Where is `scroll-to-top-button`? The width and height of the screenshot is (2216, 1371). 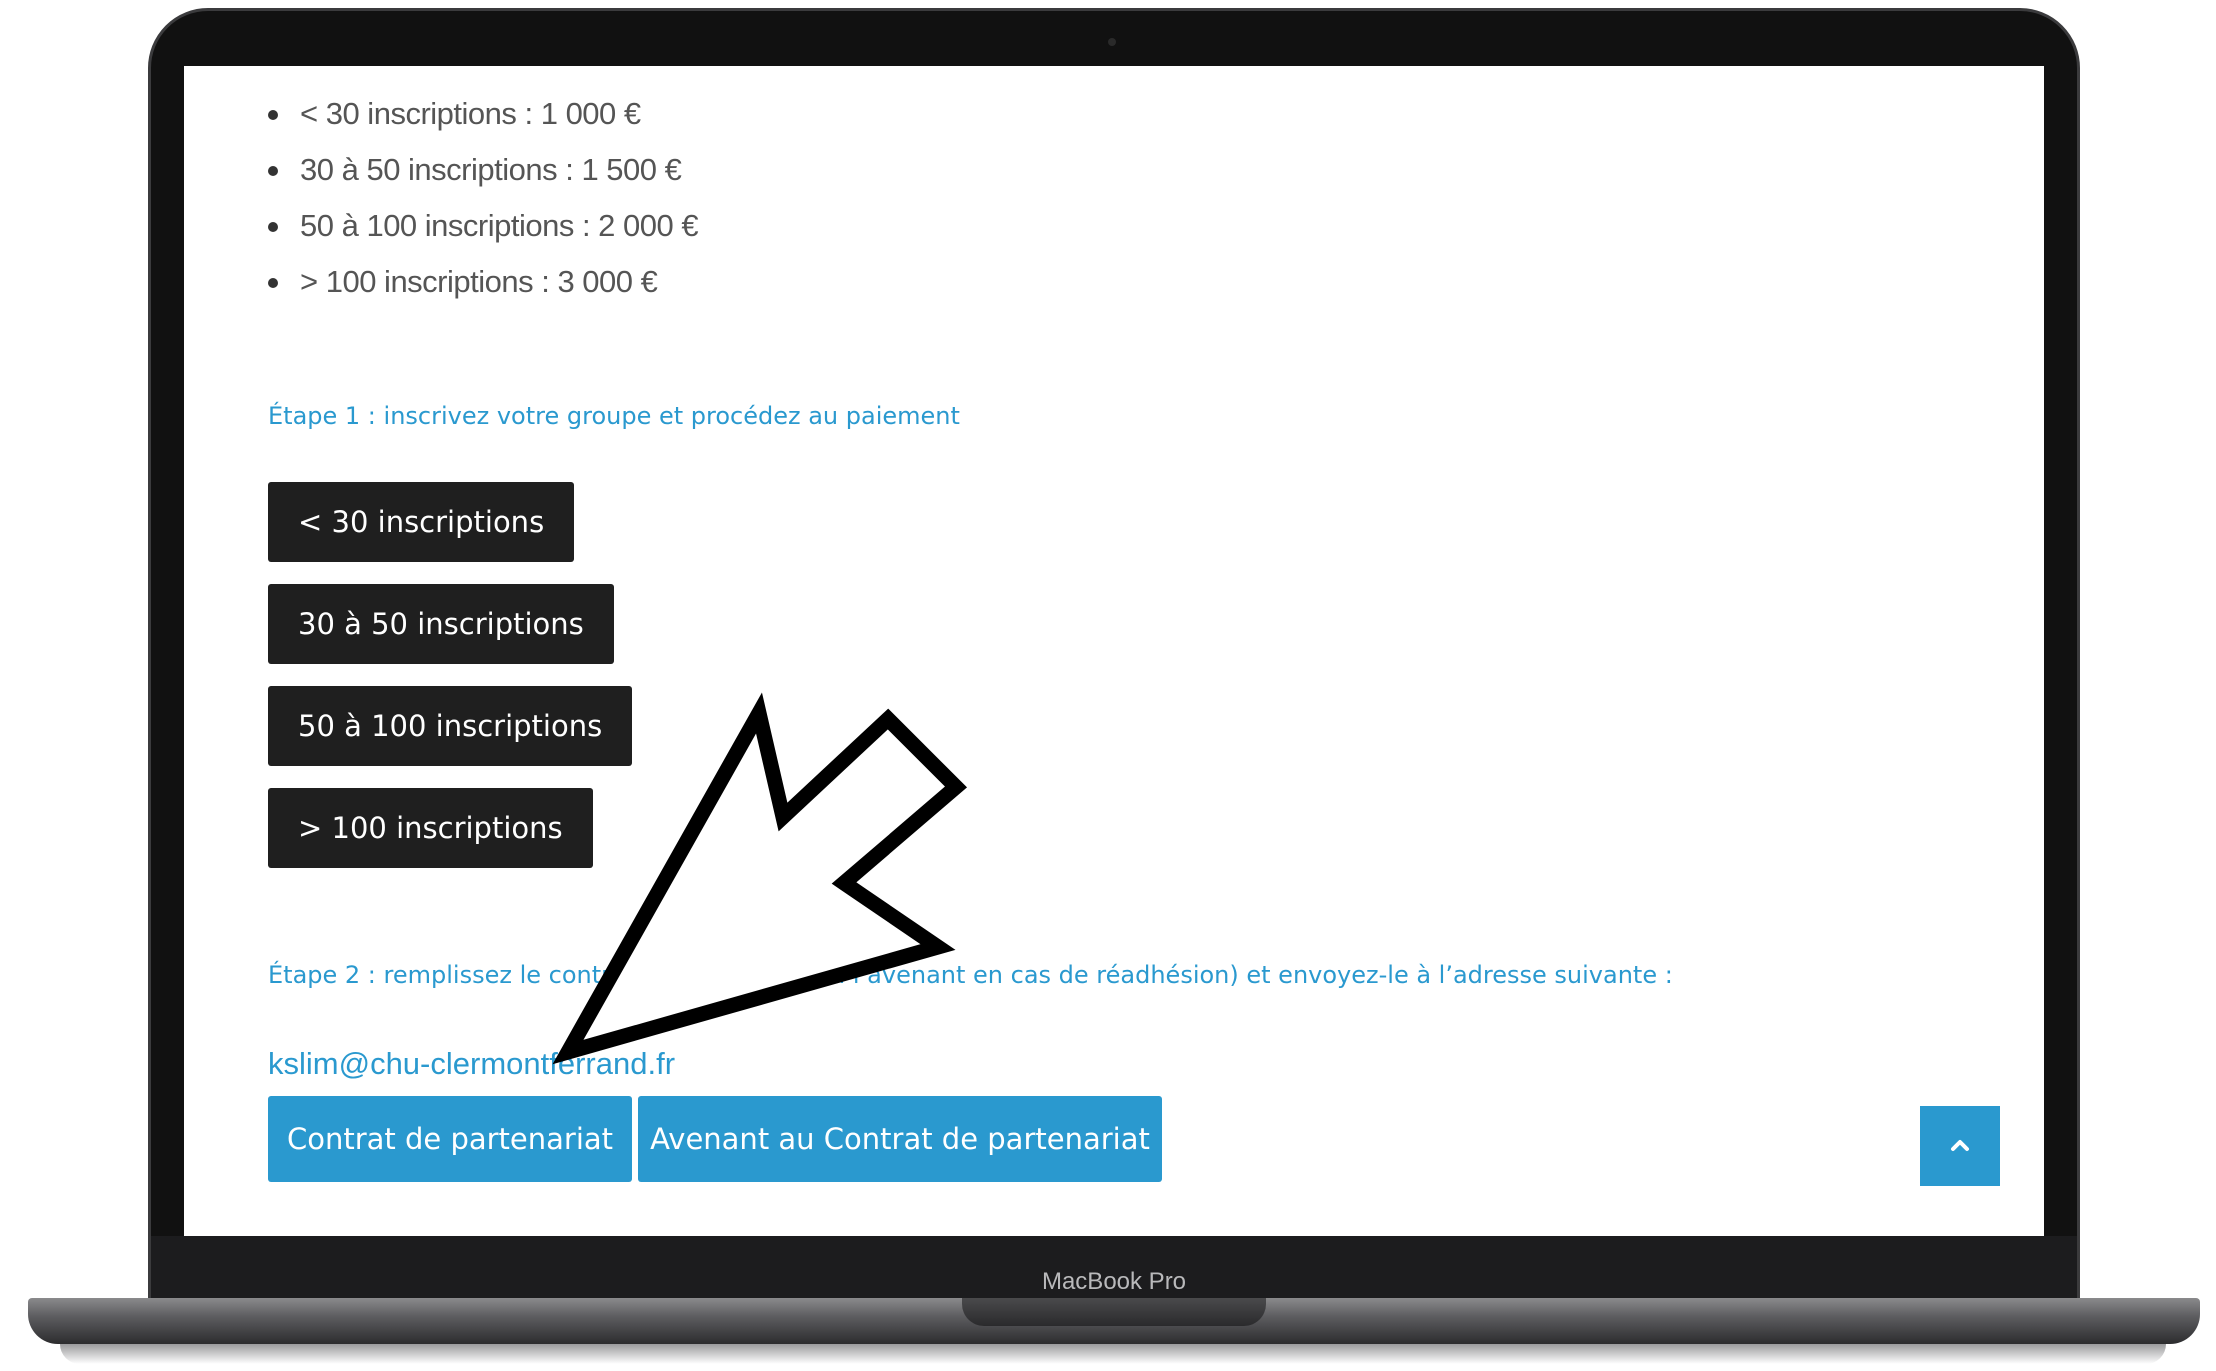 scroll-to-top-button is located at coordinates (1960, 1146).